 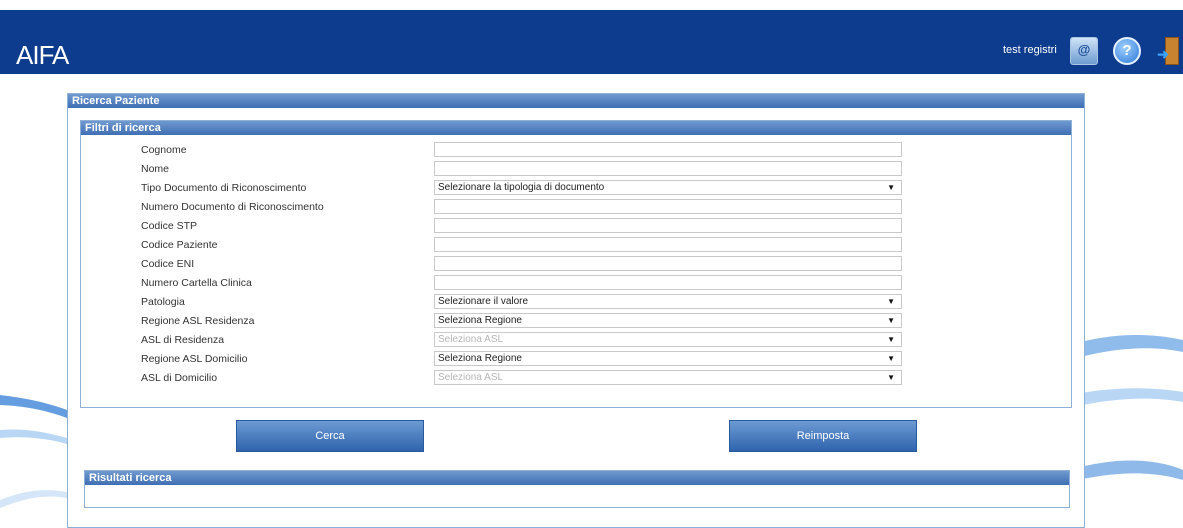 I want to click on filter-label: Tipo Documento di Riconoscimento, so click(x=224, y=188).